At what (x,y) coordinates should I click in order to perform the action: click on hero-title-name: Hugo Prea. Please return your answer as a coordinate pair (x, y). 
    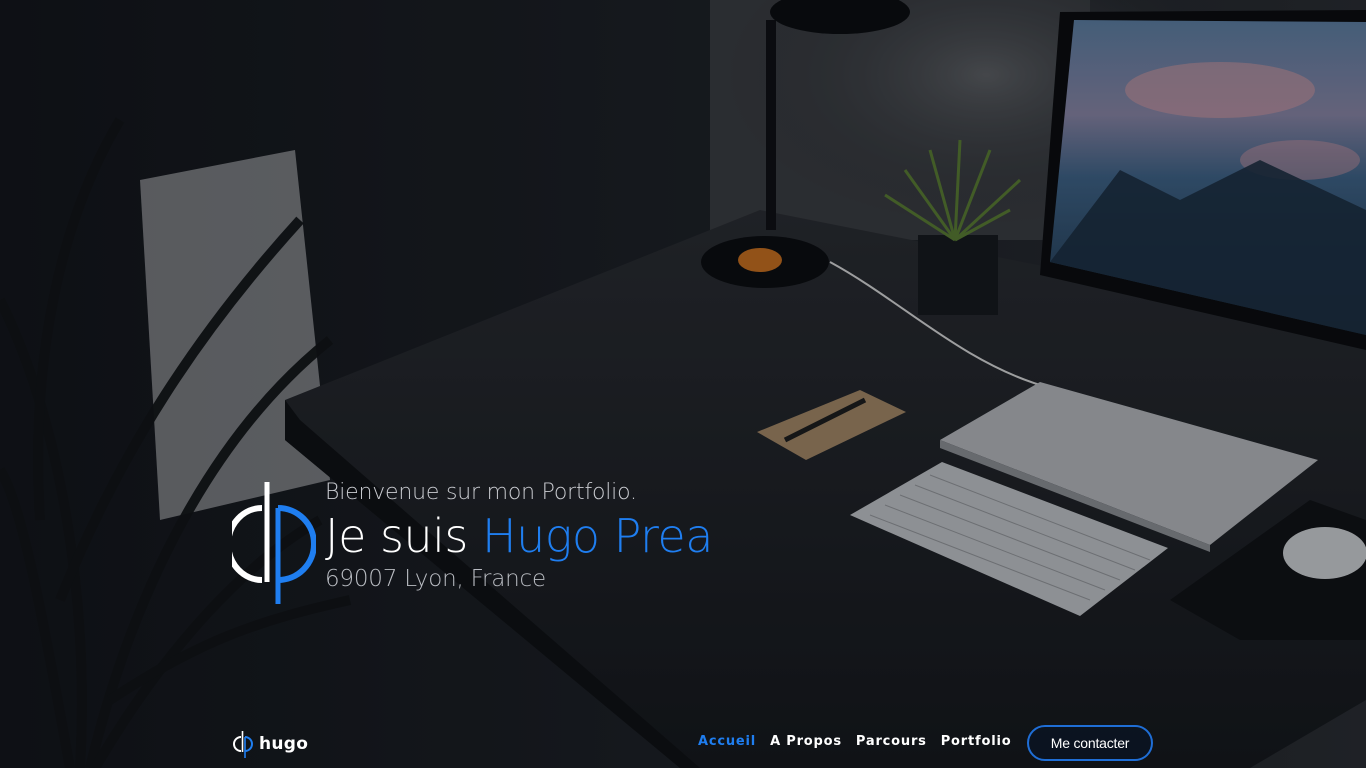
    Looking at the image, I should click on (597, 536).